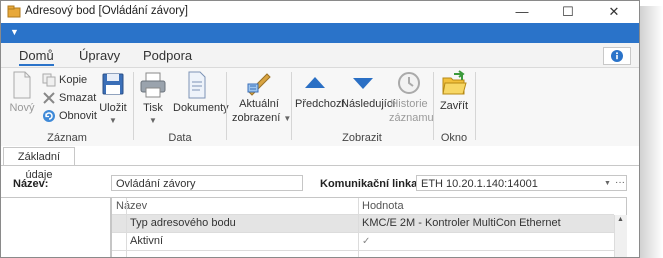 Image resolution: width=663 pixels, height=258 pixels. Describe the element at coordinates (36, 57) in the screenshot. I see `tab-domu: Domů` at that location.